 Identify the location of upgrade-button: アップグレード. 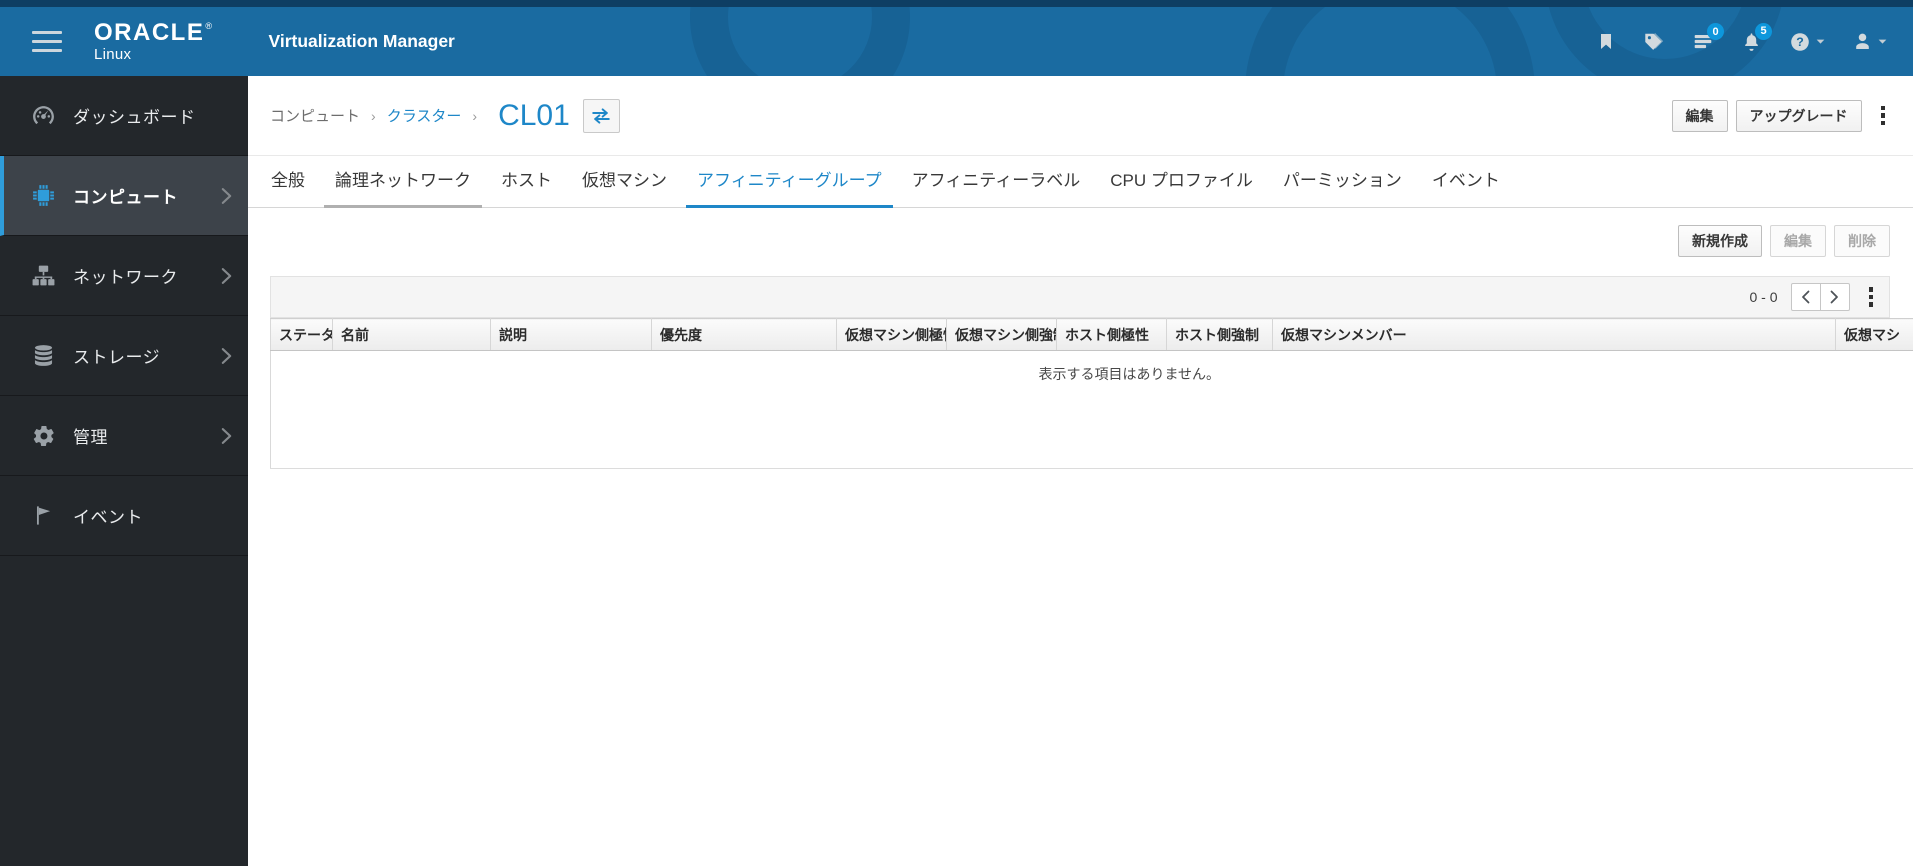
(1798, 115).